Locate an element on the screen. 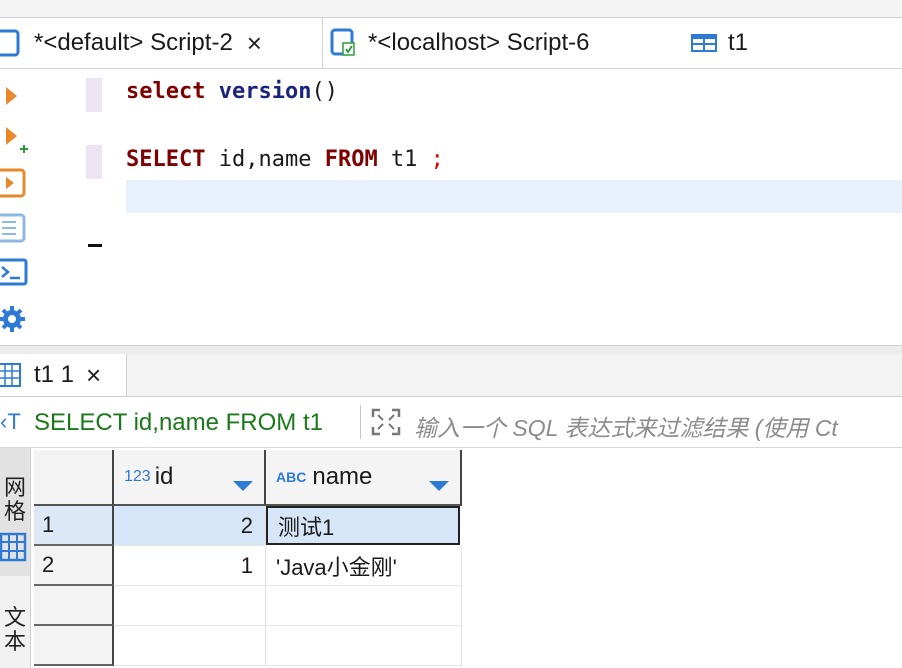 Image resolution: width=902 pixels, height=668 pixels. column-header-name: ABC name is located at coordinates (364, 478).